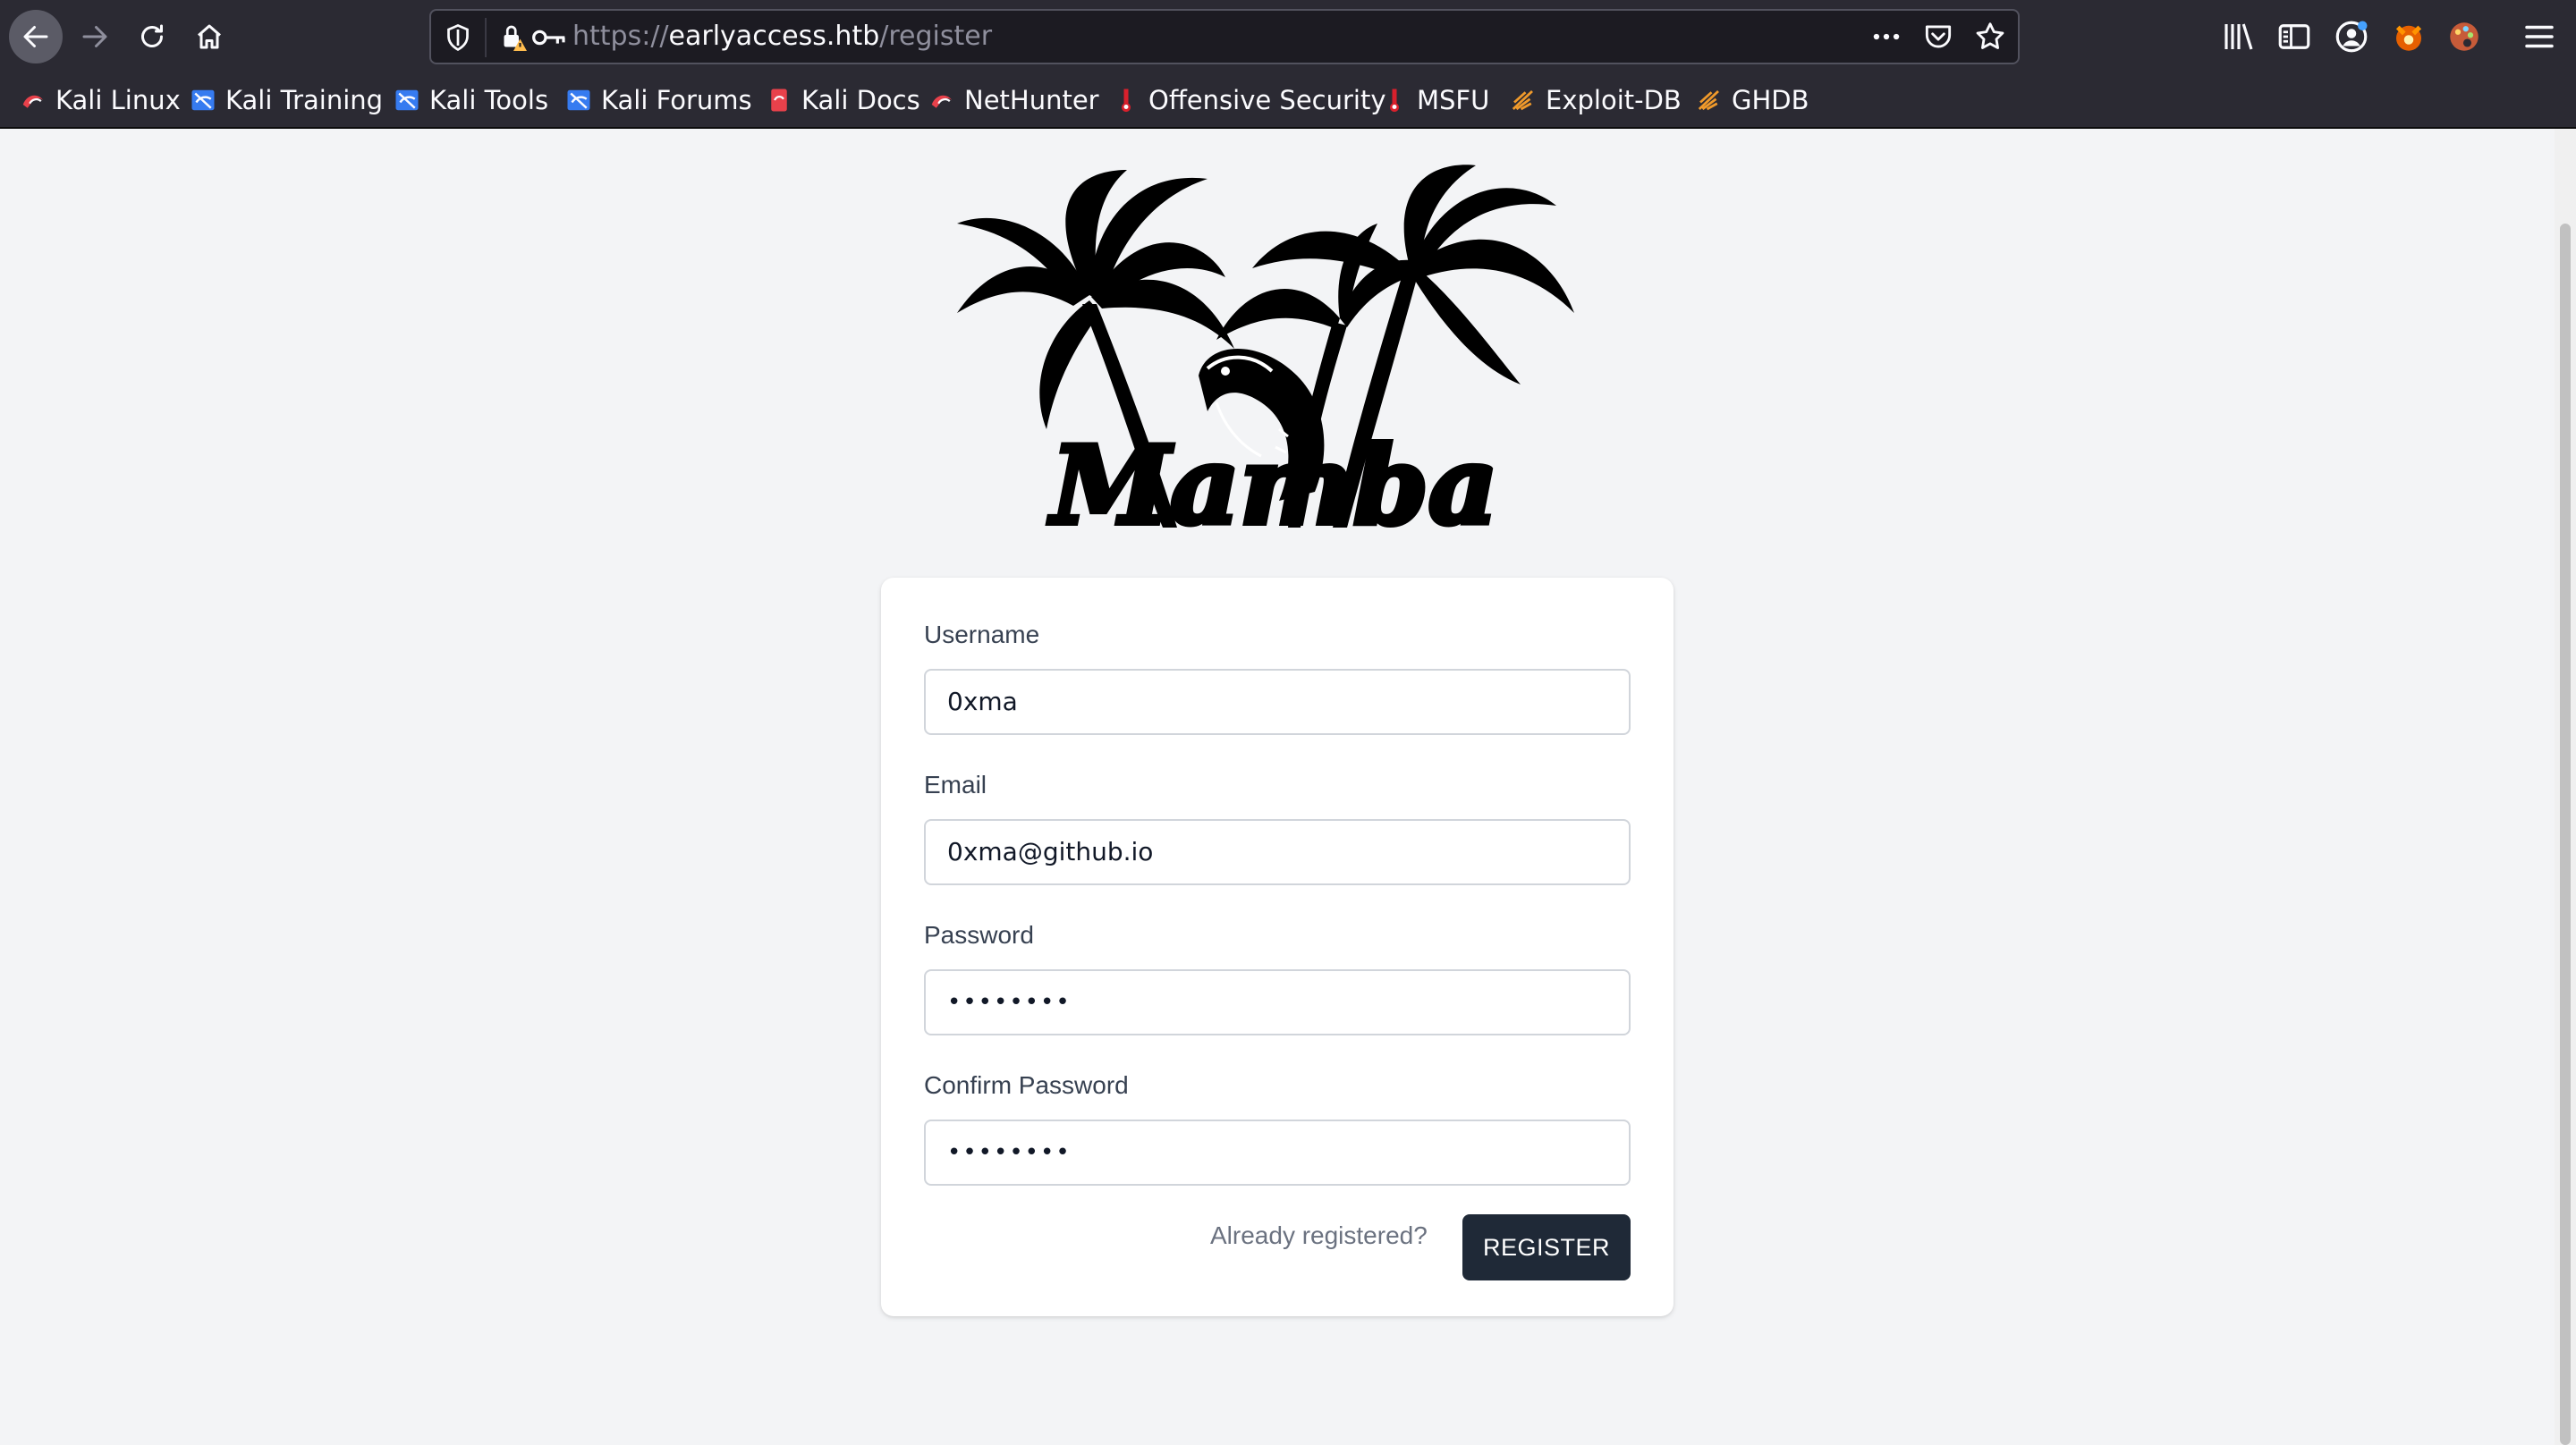 This screenshot has height=1445, width=2576. I want to click on kali-tools-icon, so click(407, 100).